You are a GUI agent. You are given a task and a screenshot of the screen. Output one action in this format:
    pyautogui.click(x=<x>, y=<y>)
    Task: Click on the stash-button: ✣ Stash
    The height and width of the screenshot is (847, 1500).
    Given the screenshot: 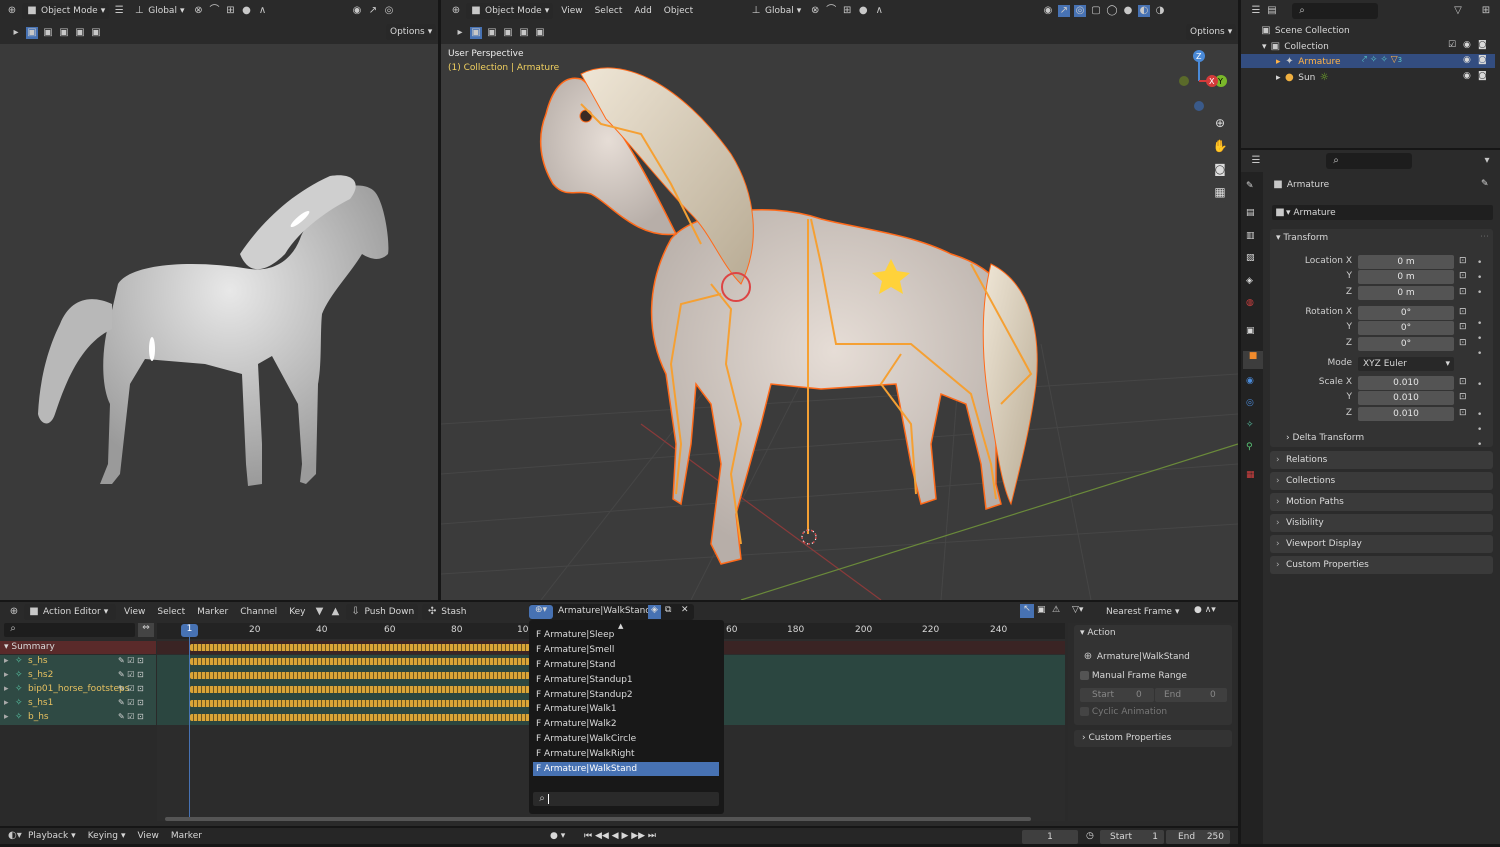 What is the action you would take?
    pyautogui.click(x=446, y=612)
    